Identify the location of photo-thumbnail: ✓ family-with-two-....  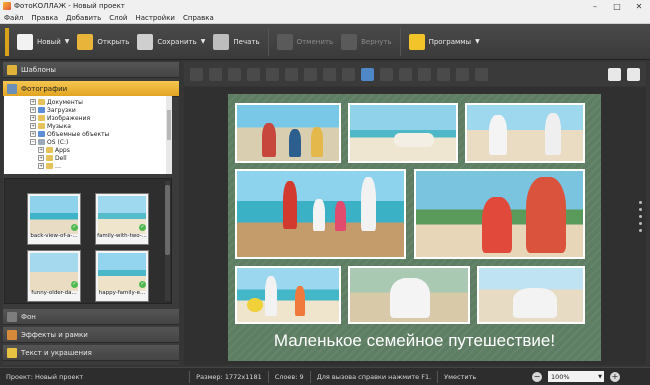
(122, 219).